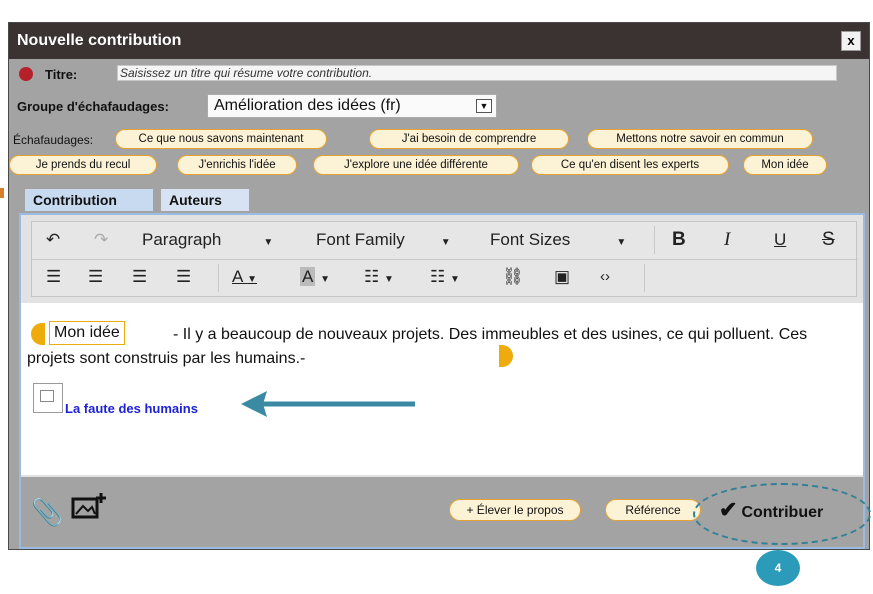 The height and width of the screenshot is (594, 873). What do you see at coordinates (237, 165) in the screenshot?
I see `scaffold-pill: J'enrichis l'idée` at bounding box center [237, 165].